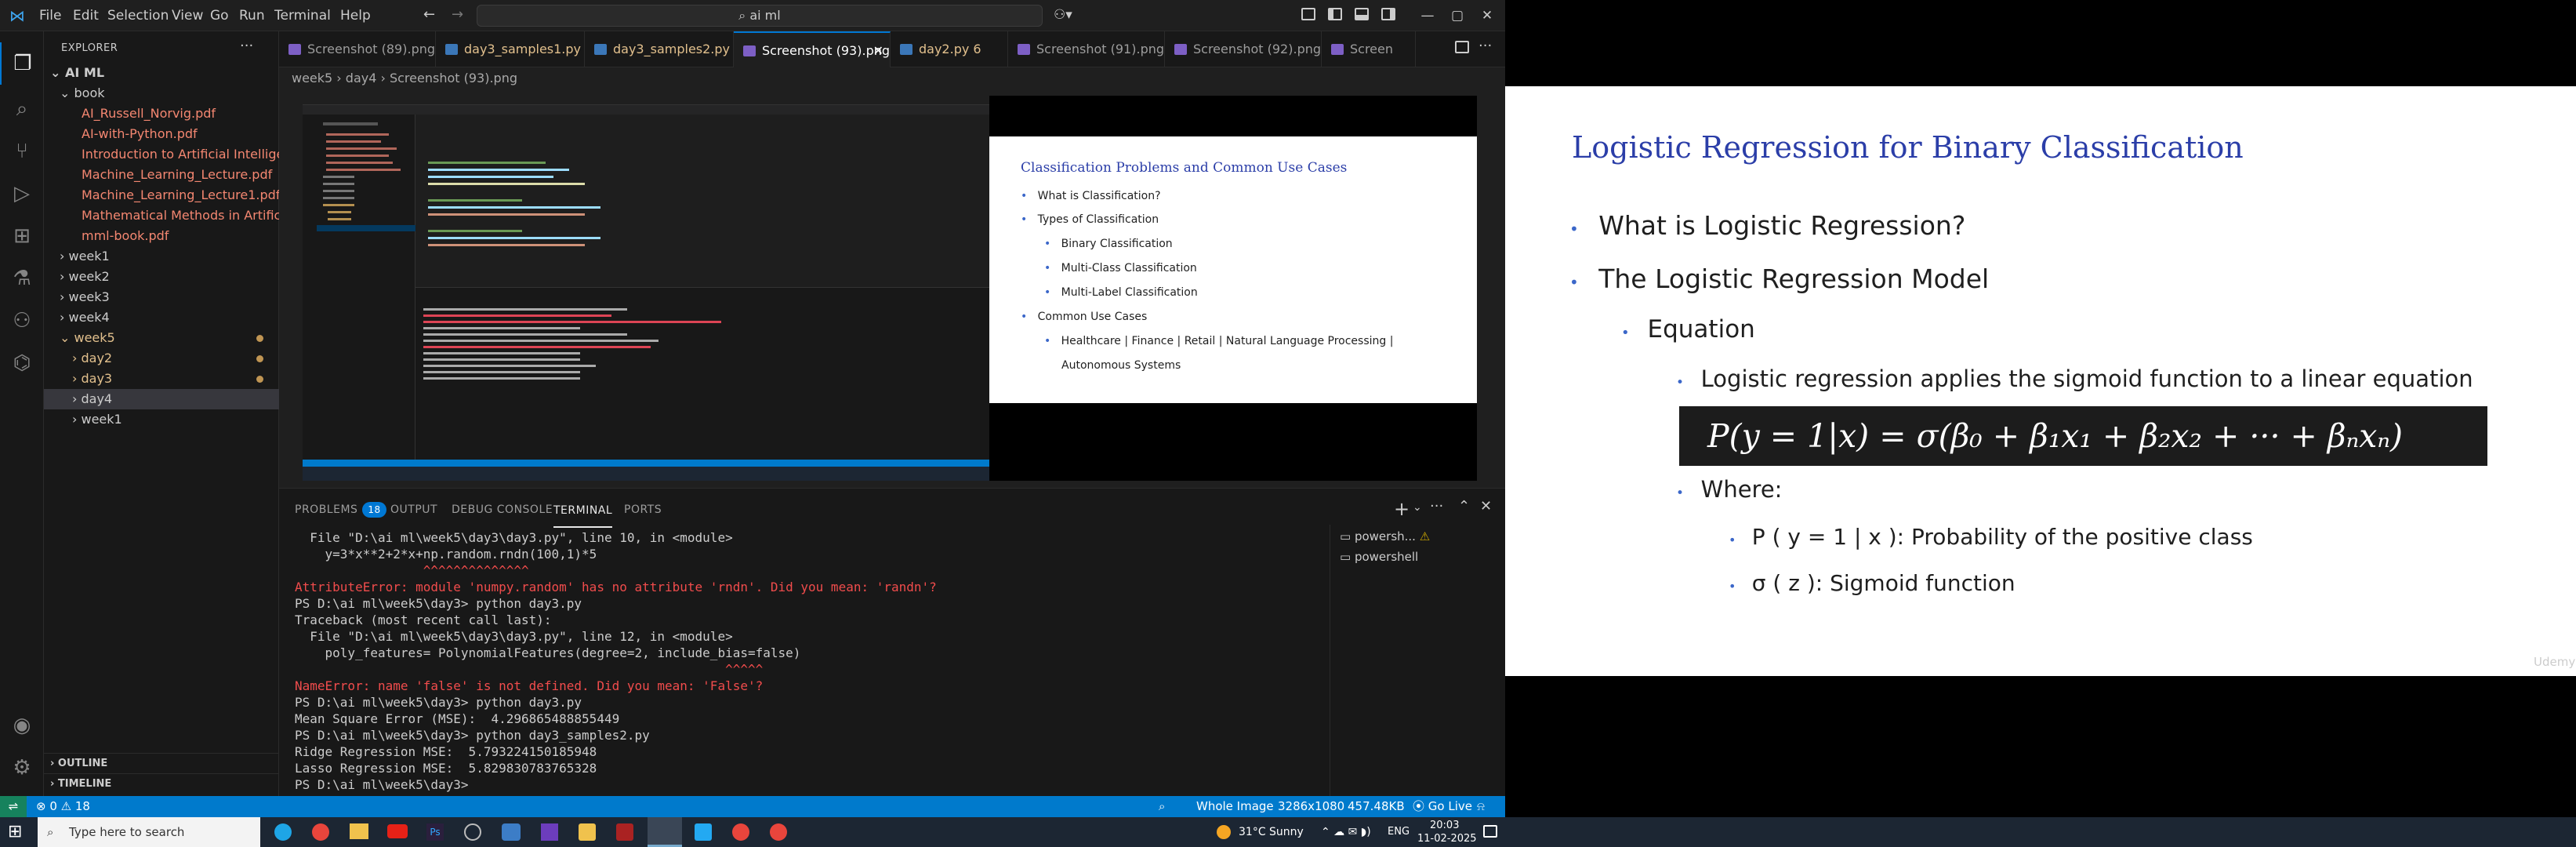  I want to click on menu-selection: Selection, so click(138, 15).